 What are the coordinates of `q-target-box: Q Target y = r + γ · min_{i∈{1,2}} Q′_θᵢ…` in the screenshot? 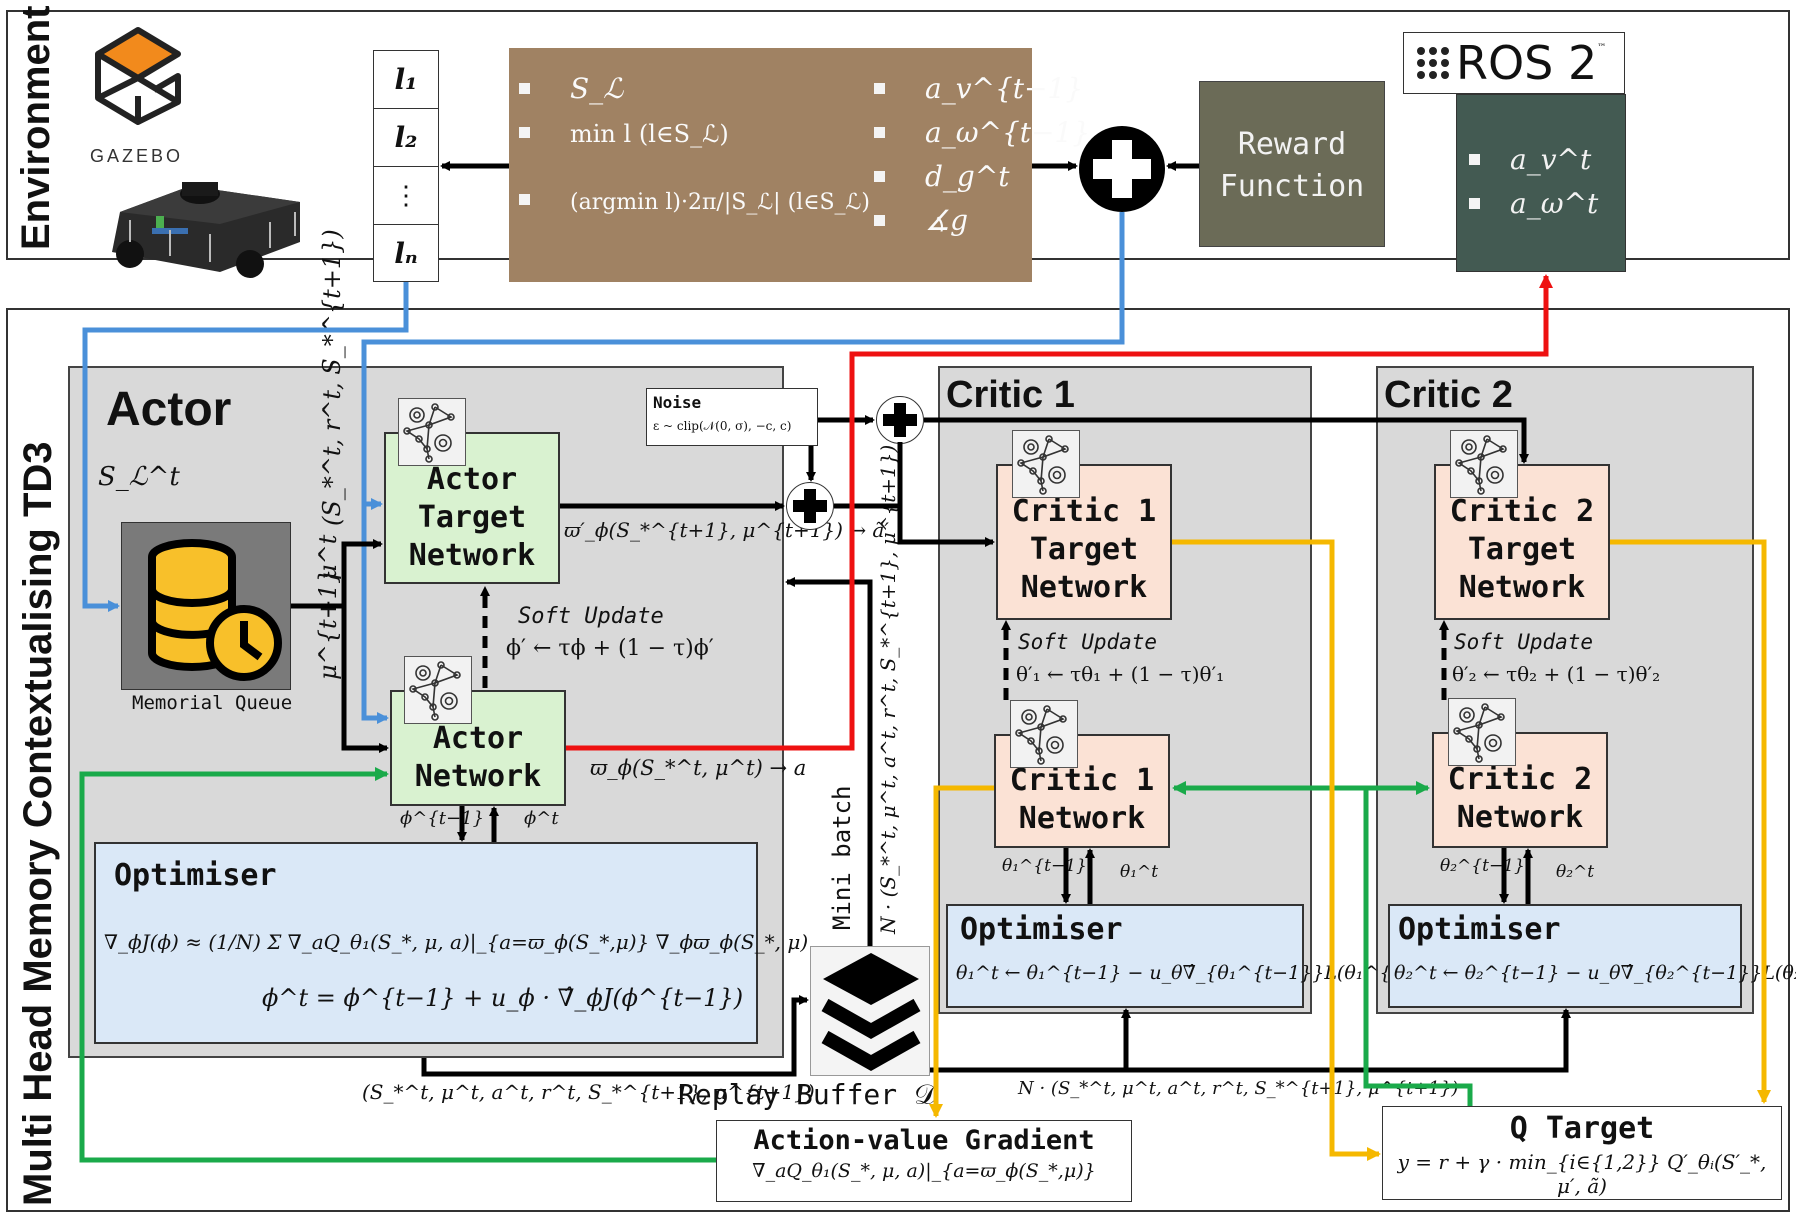 It's located at (1582, 1153).